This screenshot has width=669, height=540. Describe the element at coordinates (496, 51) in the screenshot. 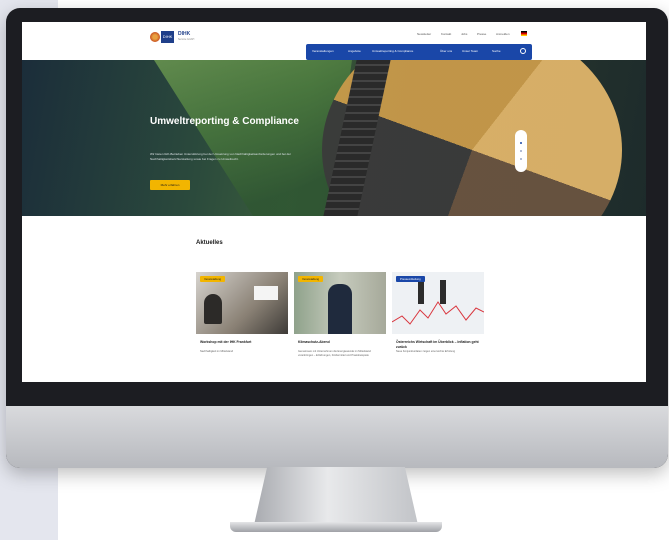

I see `nav-item-suche: Suche` at that location.